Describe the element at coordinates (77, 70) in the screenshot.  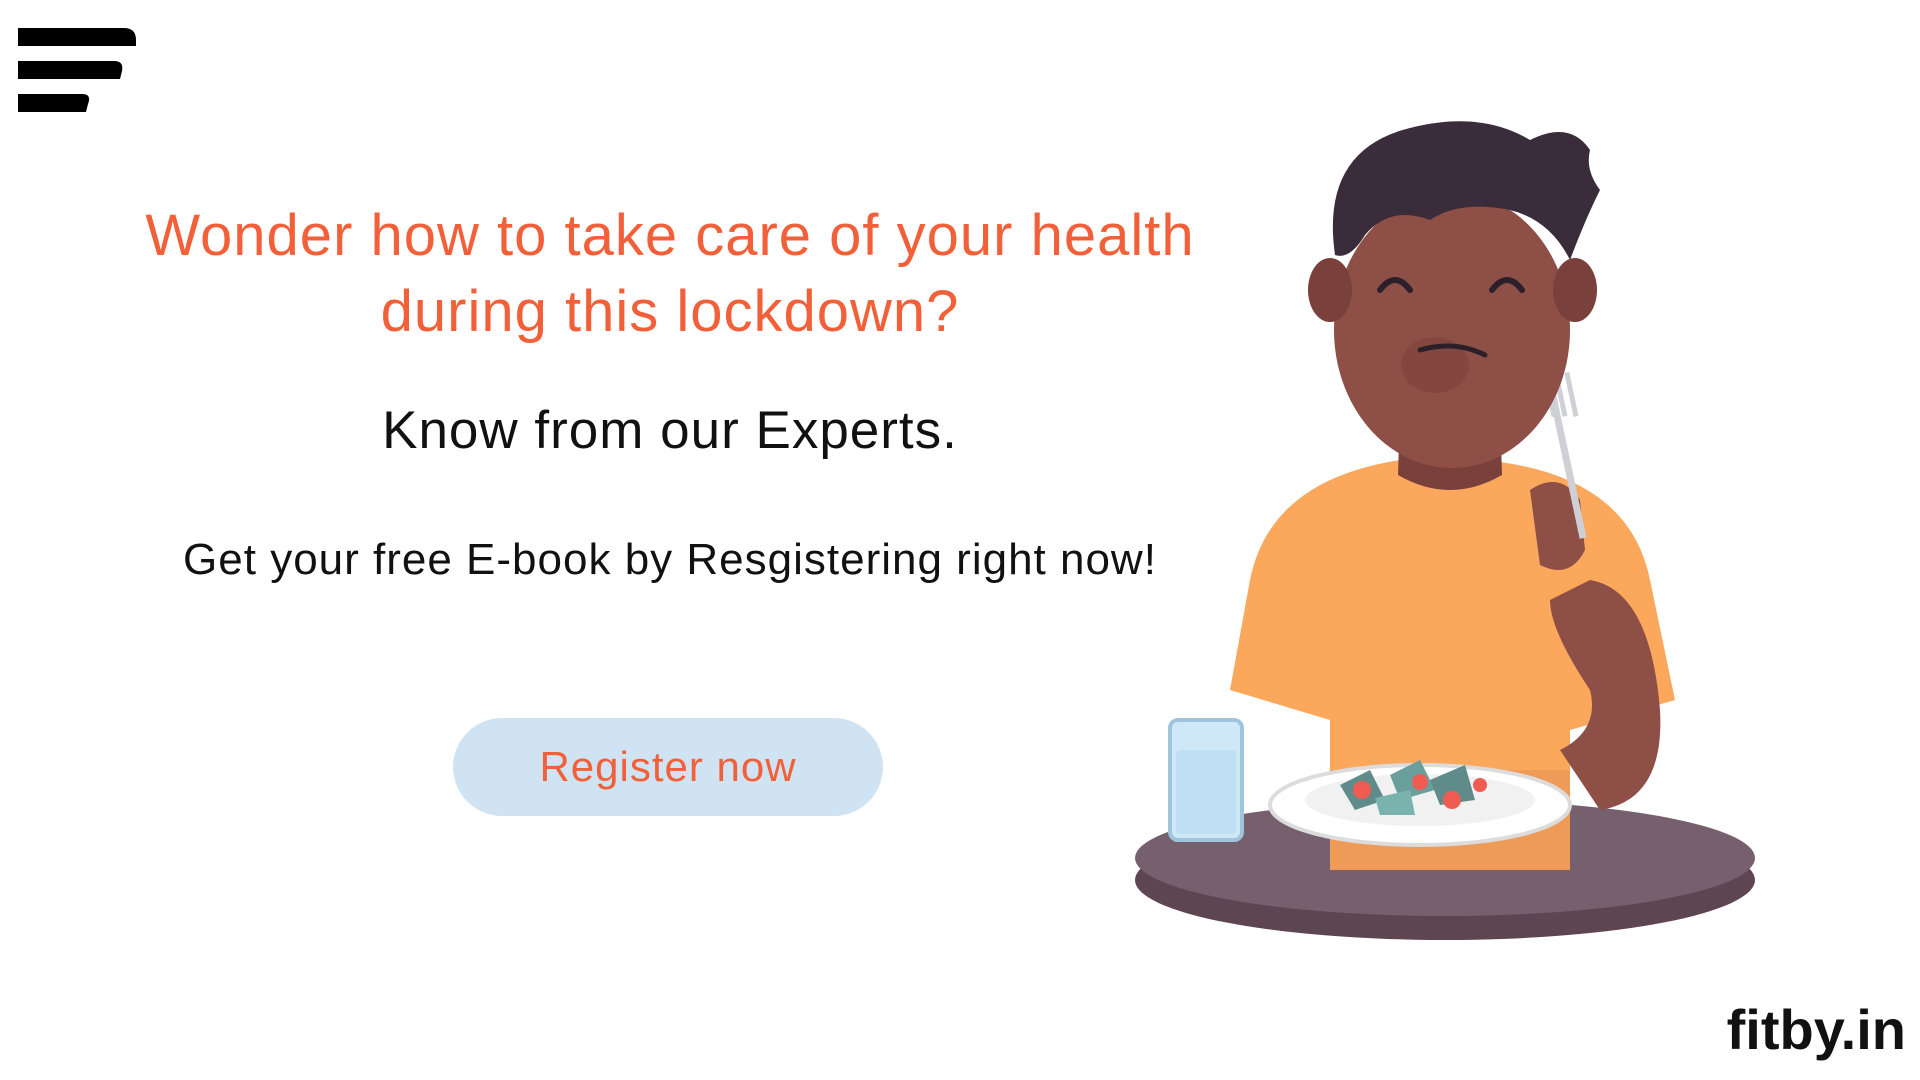
I see `logo-icon` at that location.